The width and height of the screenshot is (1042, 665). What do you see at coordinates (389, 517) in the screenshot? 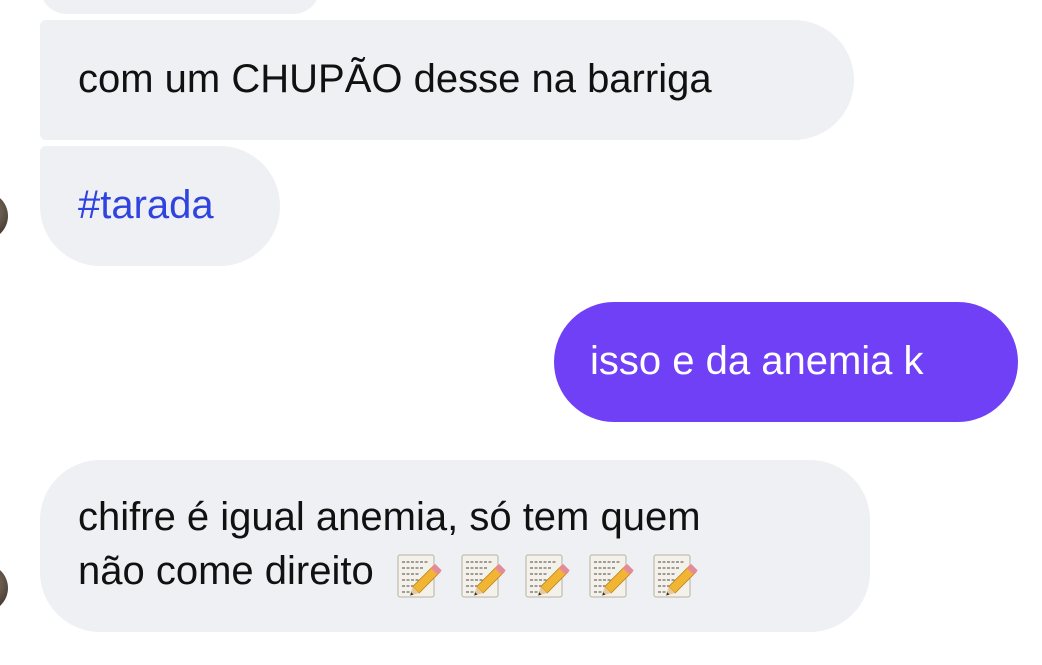
I see `message-text-line-1: chifre é igual anemia, só tem quem` at bounding box center [389, 517].